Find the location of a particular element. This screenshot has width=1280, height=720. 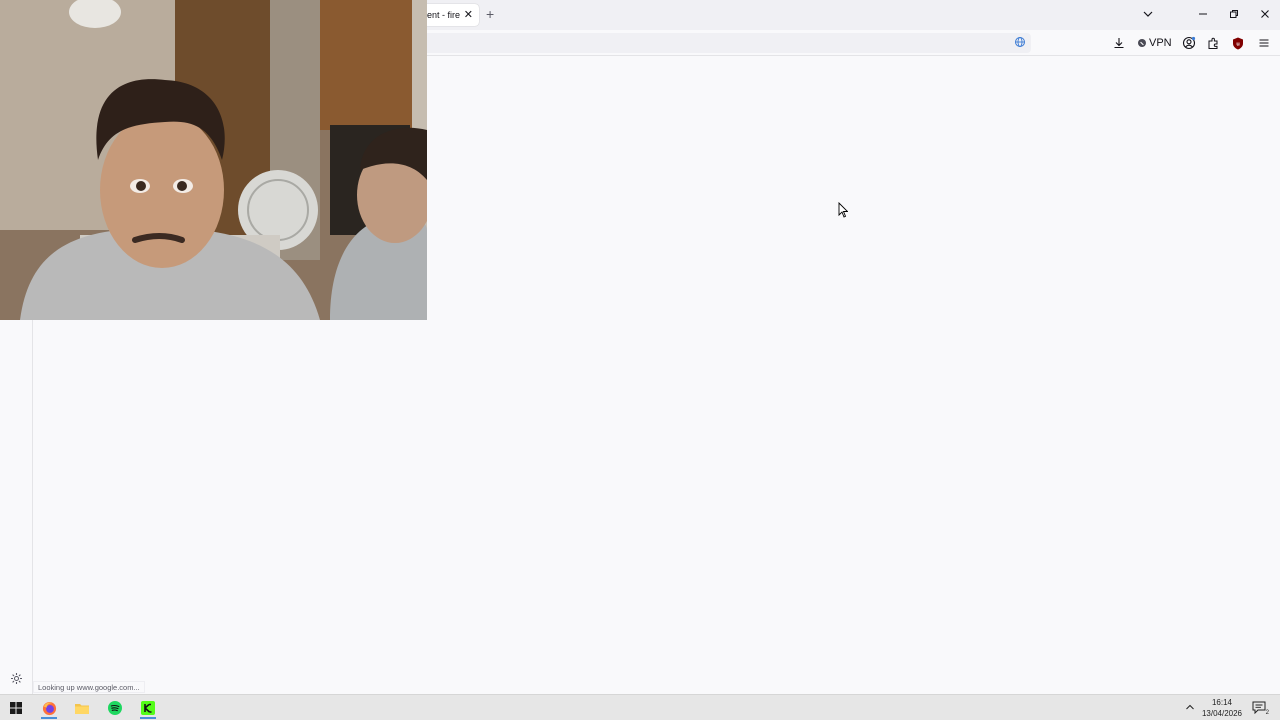

close-icon is located at coordinates (1265, 14).